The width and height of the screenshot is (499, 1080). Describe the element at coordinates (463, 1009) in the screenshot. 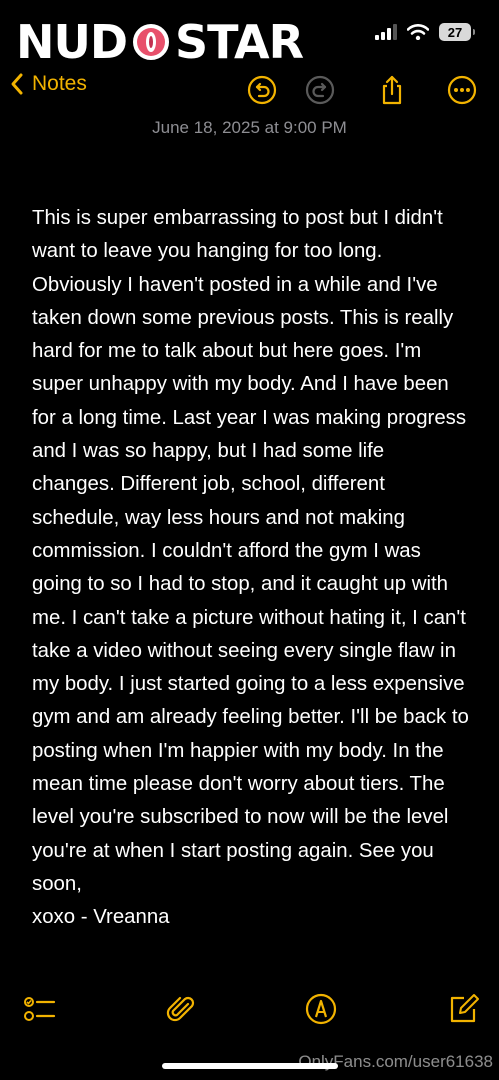

I see `compose-icon` at that location.